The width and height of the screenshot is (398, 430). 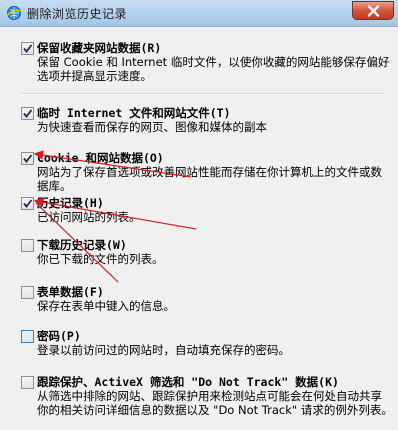 I want to click on favorites-label: 保留收藏夹网站数据(R), so click(x=99, y=48).